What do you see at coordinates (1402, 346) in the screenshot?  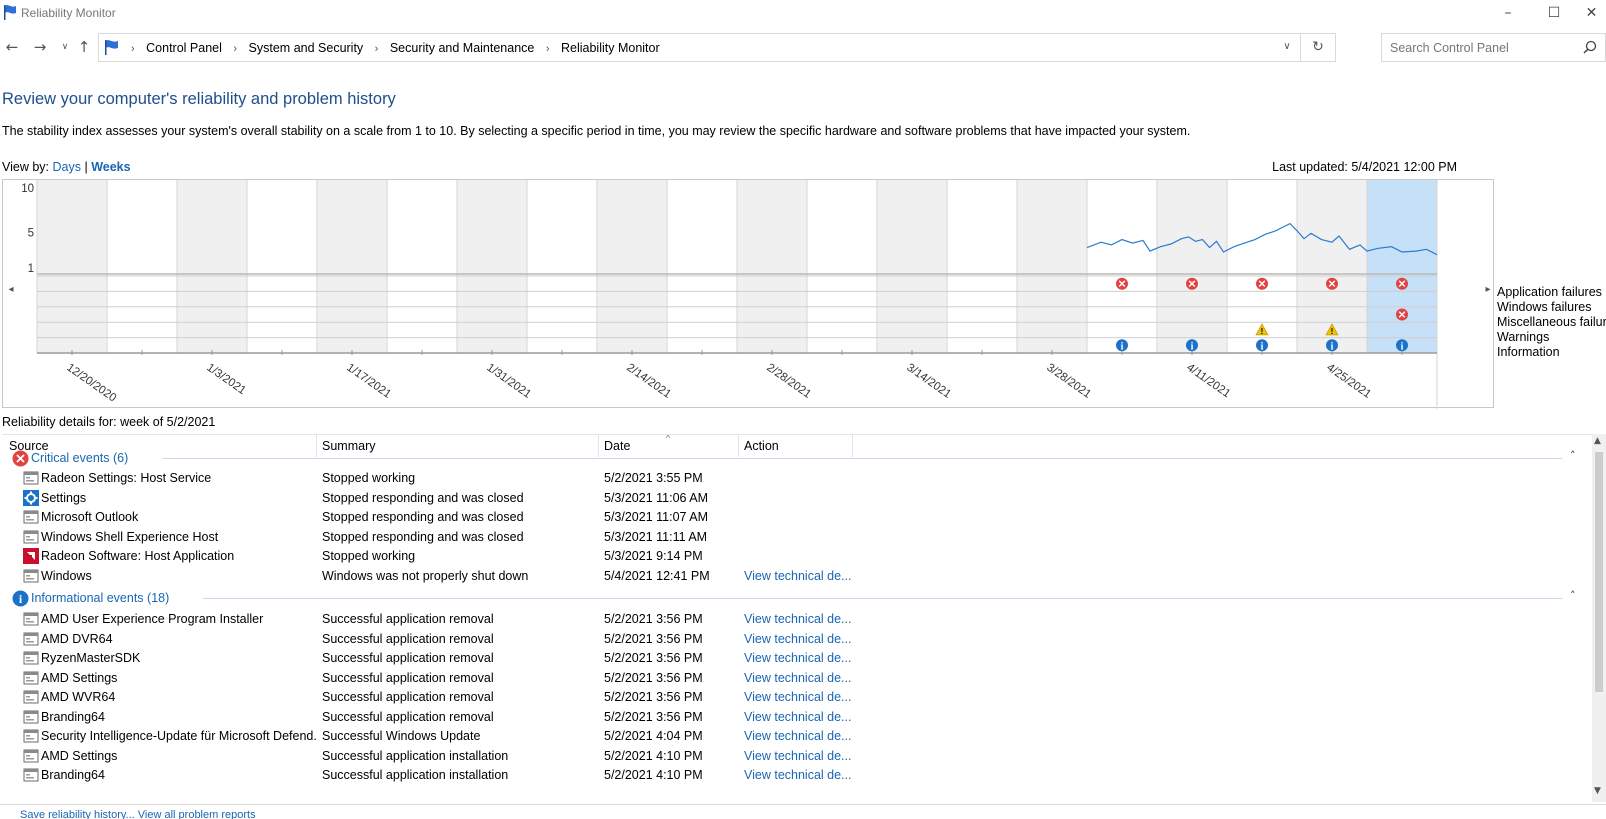 I see `info-mark: i` at bounding box center [1402, 346].